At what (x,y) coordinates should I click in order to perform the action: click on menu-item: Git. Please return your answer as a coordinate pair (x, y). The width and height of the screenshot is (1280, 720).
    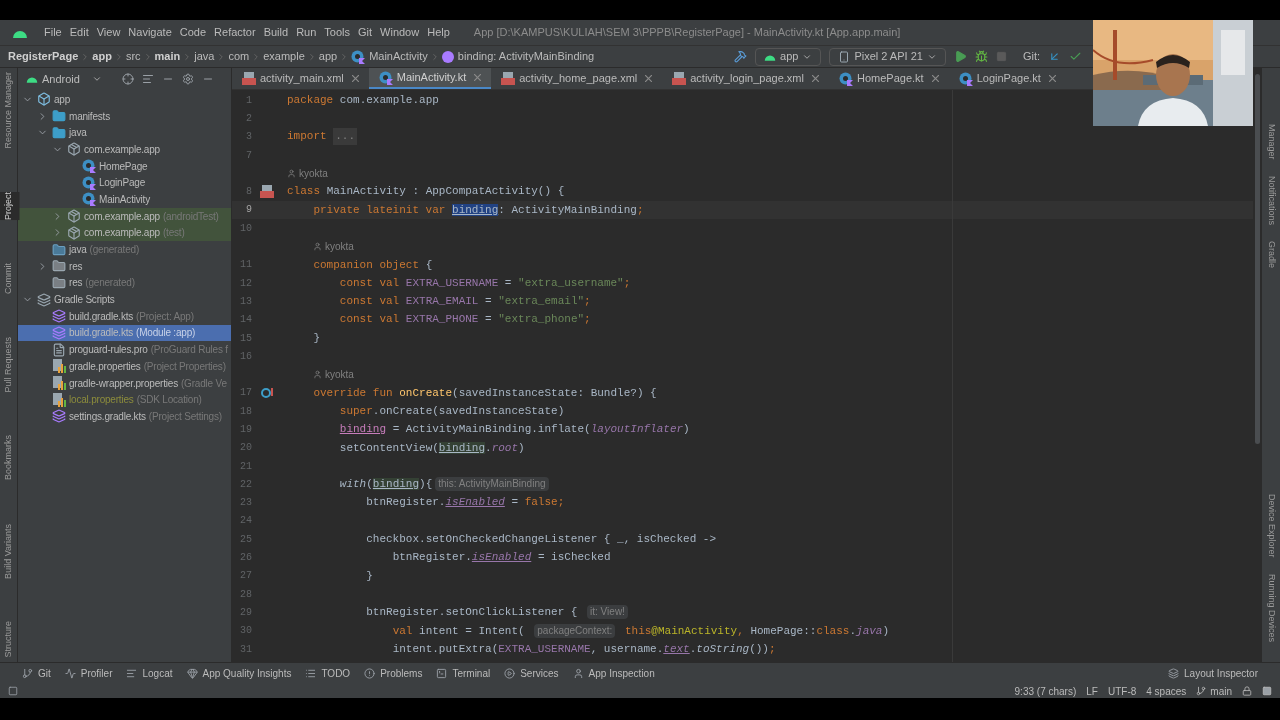
    Looking at the image, I should click on (365, 32).